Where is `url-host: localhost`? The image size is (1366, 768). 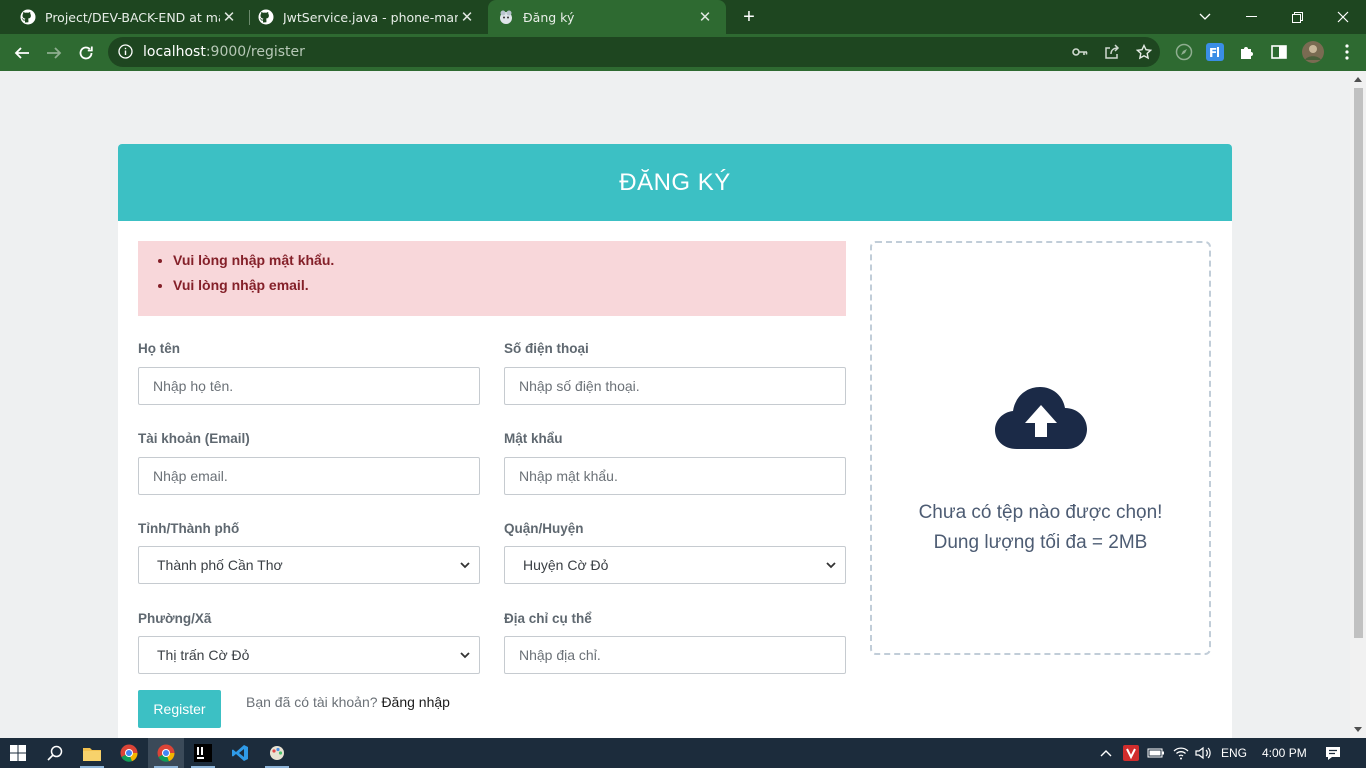
url-host: localhost is located at coordinates (174, 52).